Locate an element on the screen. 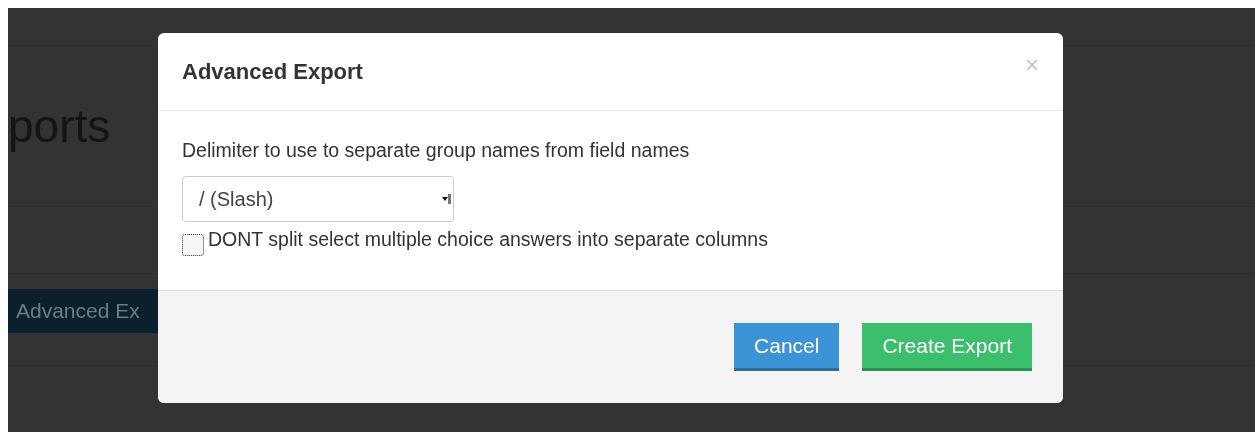 Image resolution: width=1255 pixels, height=432 pixels. create-export-button: Create Export is located at coordinates (947, 347).